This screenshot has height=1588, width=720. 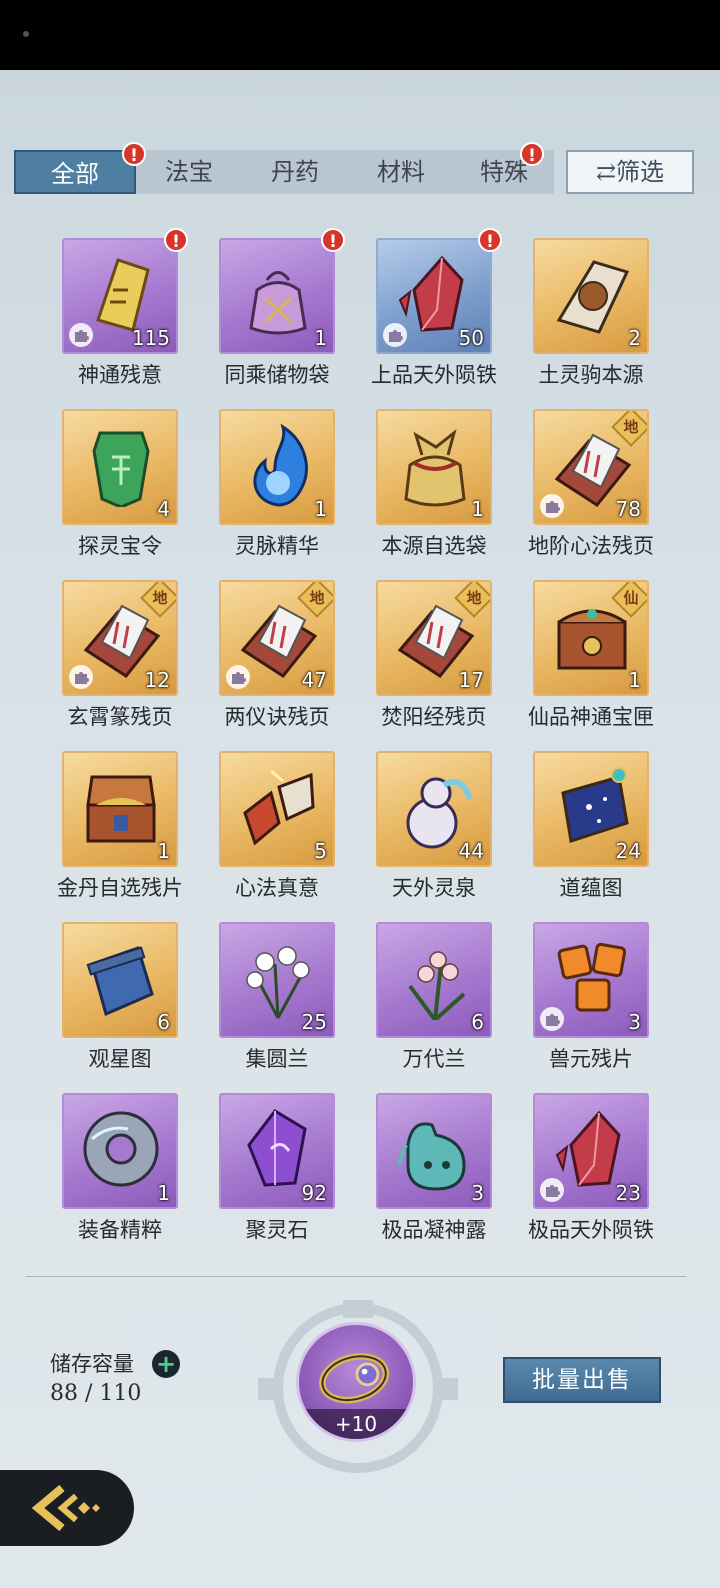 I want to click on item-tile: 24, so click(x=591, y=809).